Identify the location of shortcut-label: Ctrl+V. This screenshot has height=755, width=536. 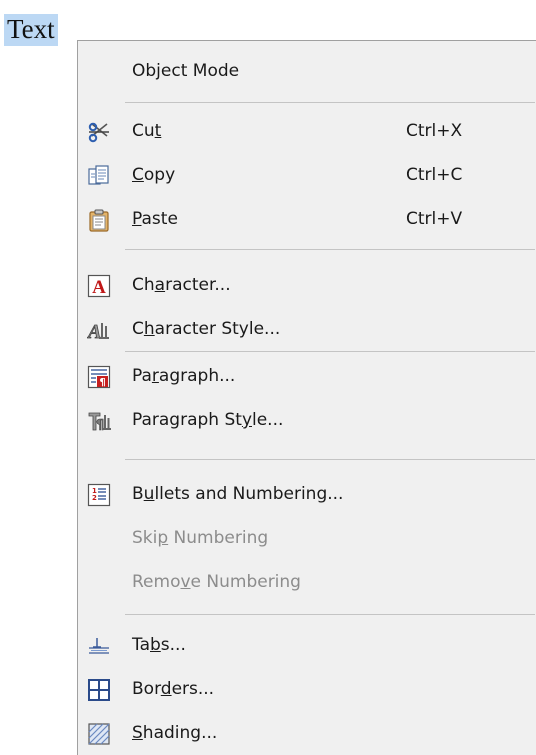
(434, 219).